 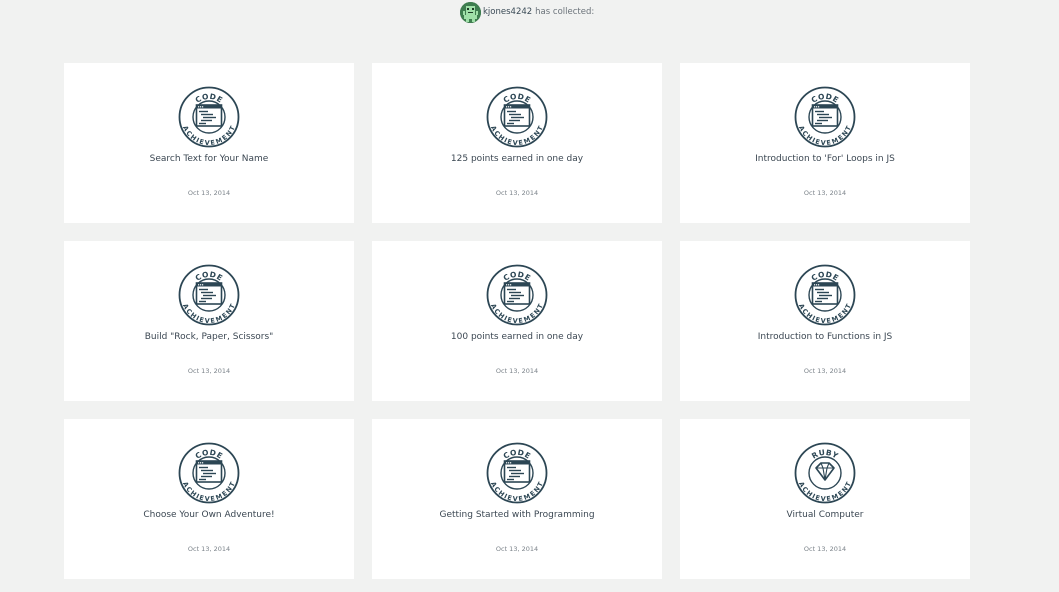 What do you see at coordinates (209, 515) in the screenshot?
I see `achievement-title: Choose Your Own Adventure!` at bounding box center [209, 515].